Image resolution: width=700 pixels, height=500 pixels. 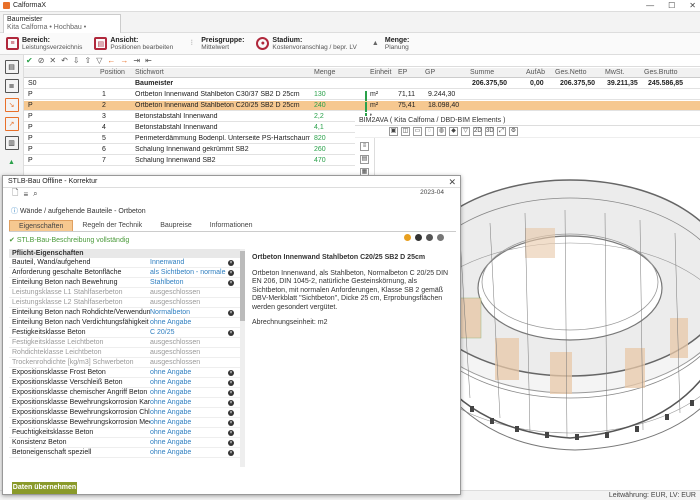 What do you see at coordinates (148, 60) in the screenshot?
I see `outdent-icon: ⇤` at bounding box center [148, 60].